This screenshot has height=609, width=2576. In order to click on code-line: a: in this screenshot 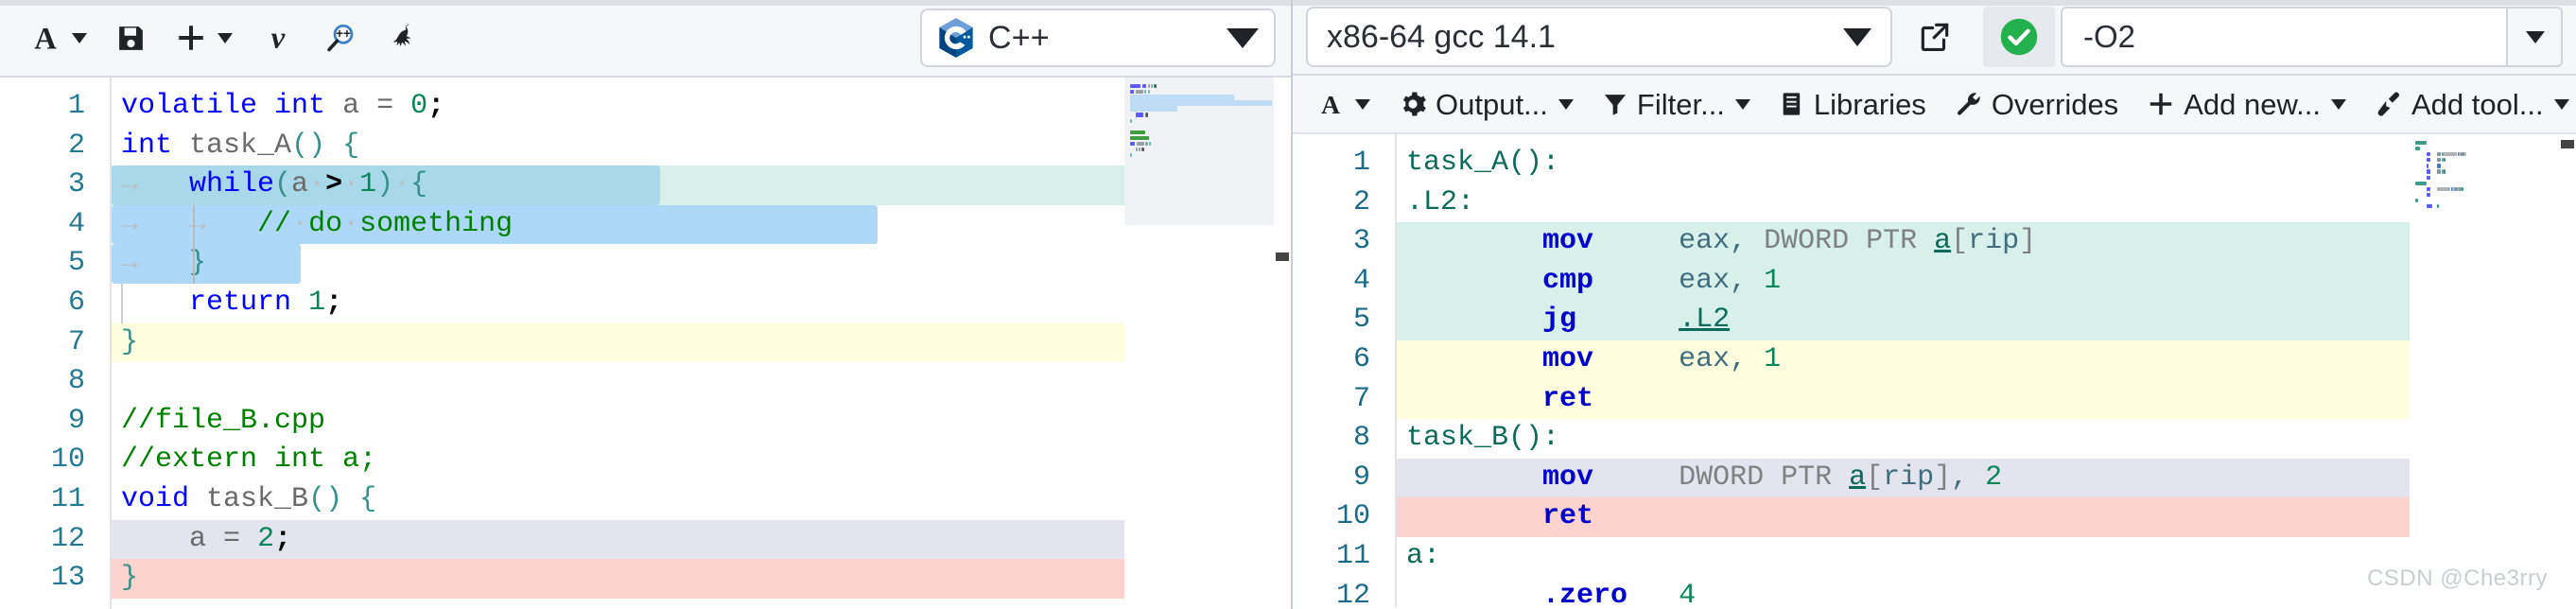, I will do `click(1986, 557)`.